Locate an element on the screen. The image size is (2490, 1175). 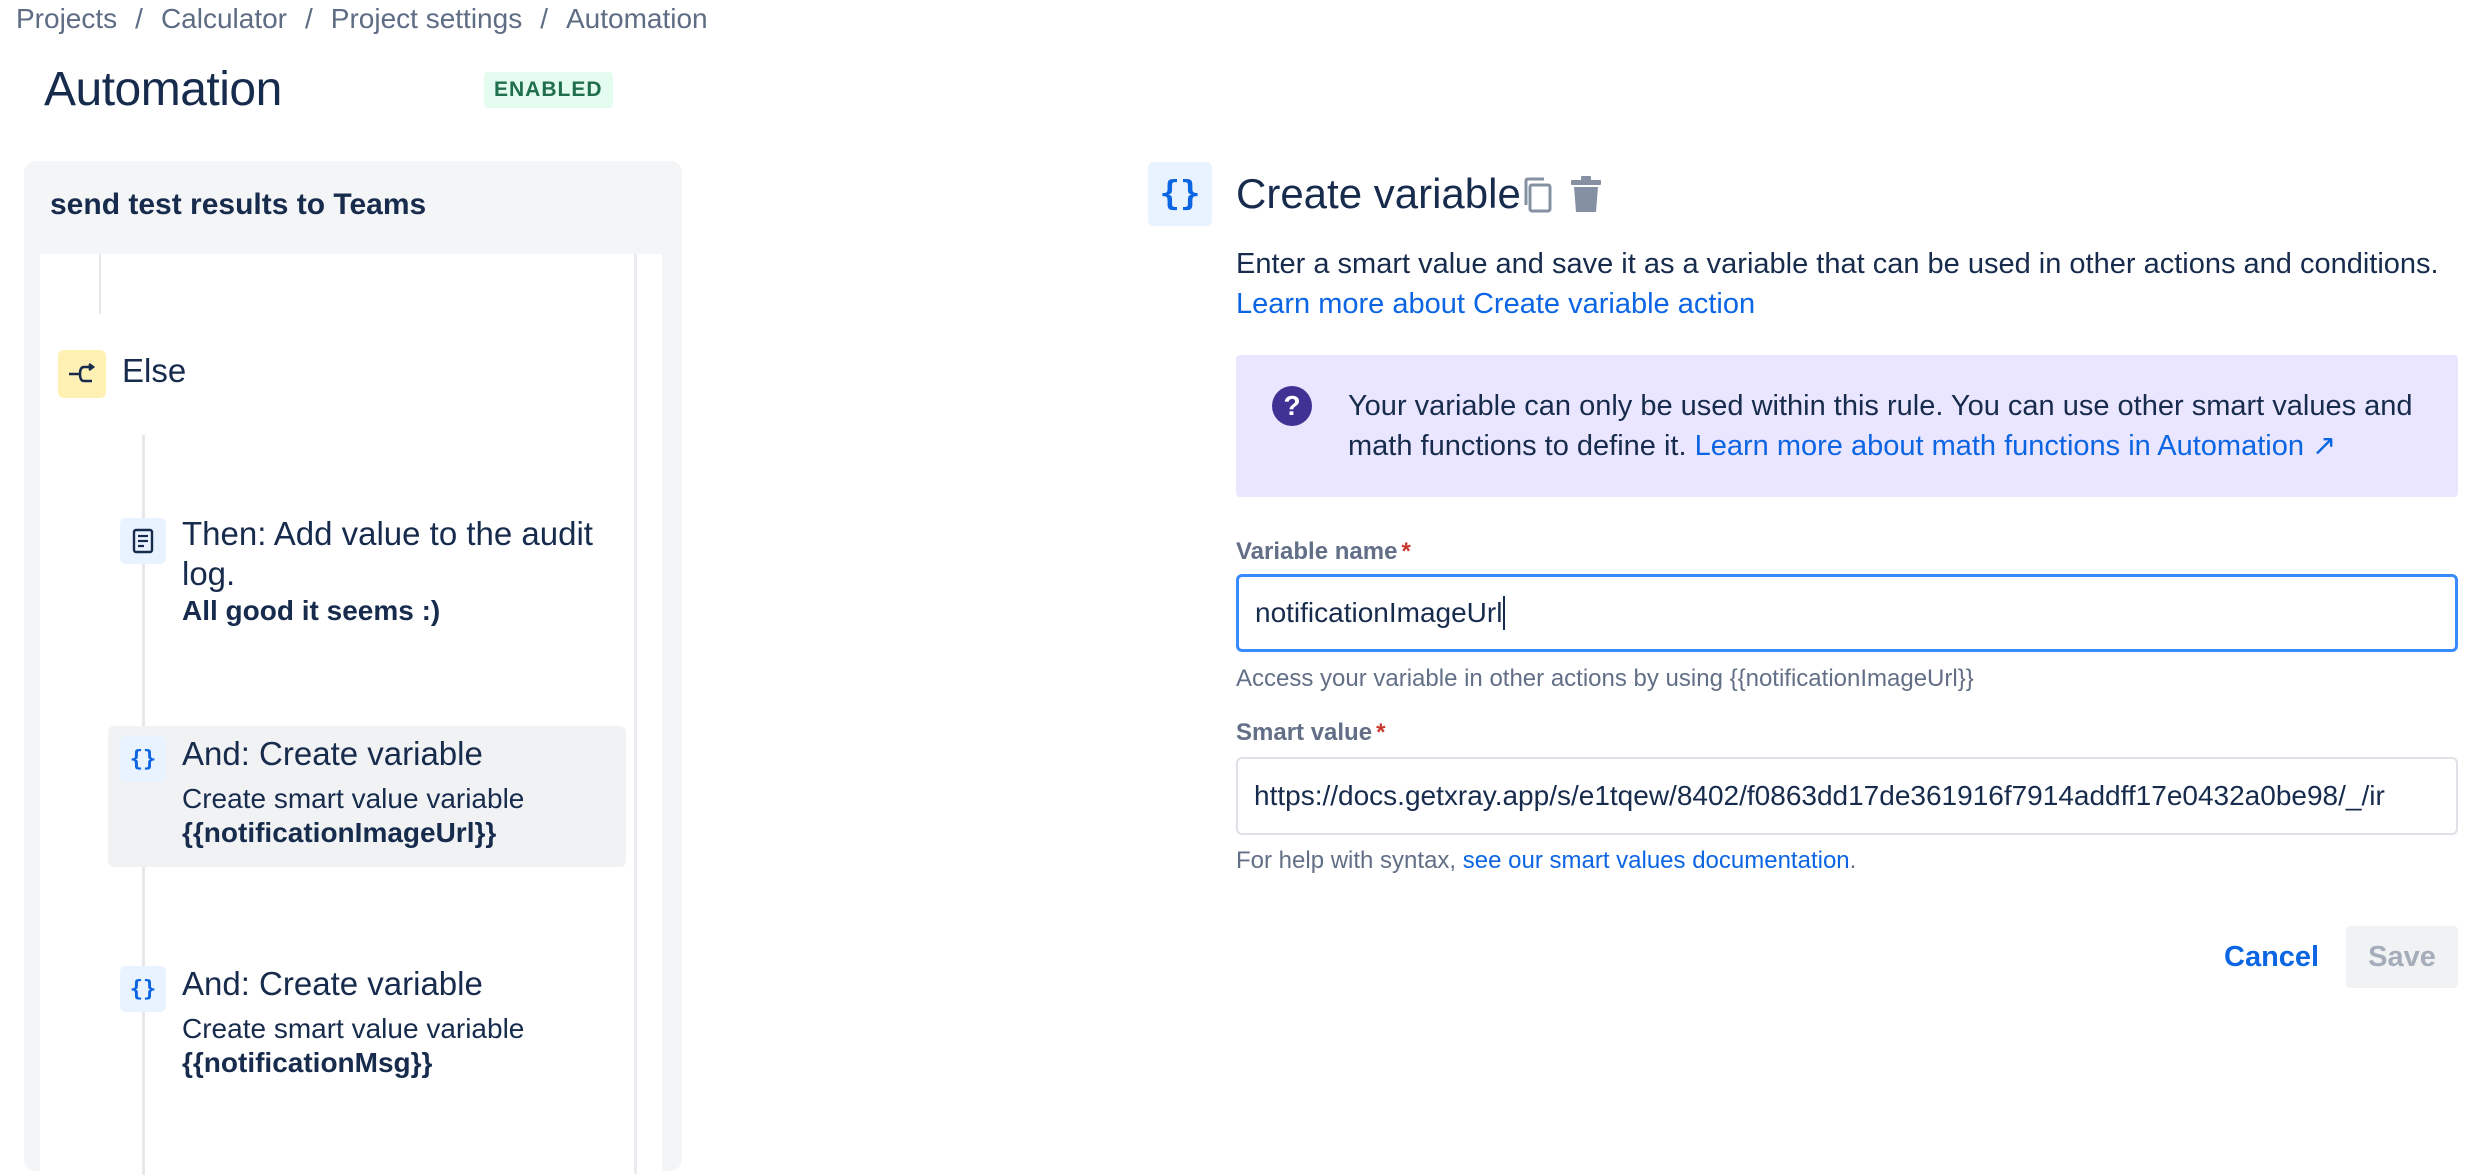
variable-name-label-text: Variable name is located at coordinates (1317, 551).